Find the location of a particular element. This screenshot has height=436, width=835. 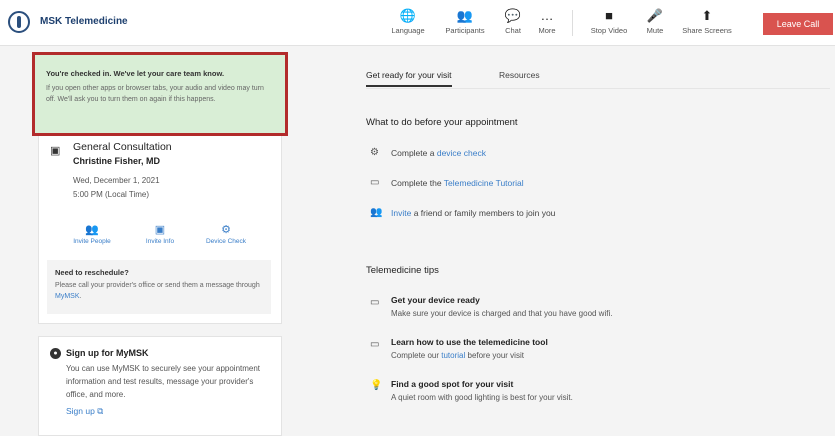

tutorial-prefix: Complete the is located at coordinates (417, 183).